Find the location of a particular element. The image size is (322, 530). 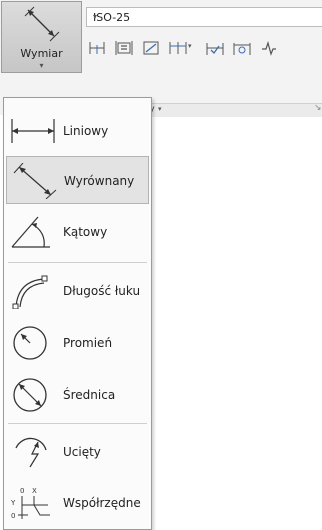

baseline-dimension-icon is located at coordinates (97, 48).